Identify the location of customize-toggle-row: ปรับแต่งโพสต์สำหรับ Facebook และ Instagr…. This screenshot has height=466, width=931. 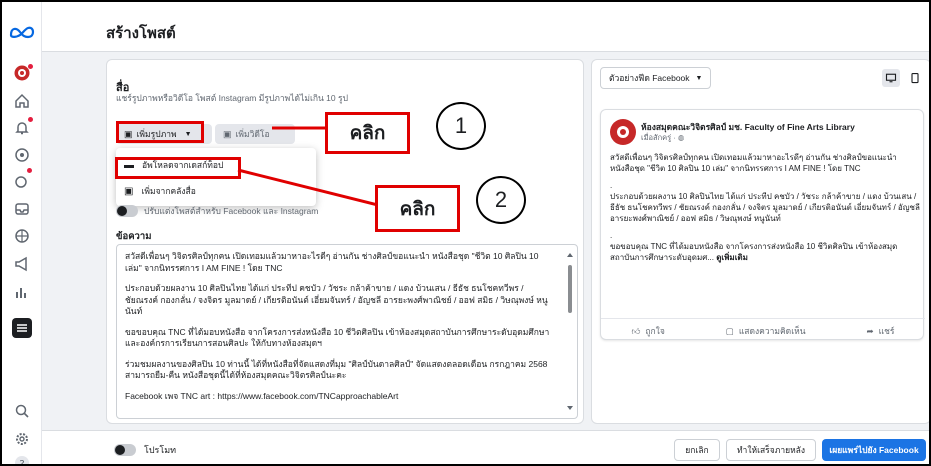
(217, 211).